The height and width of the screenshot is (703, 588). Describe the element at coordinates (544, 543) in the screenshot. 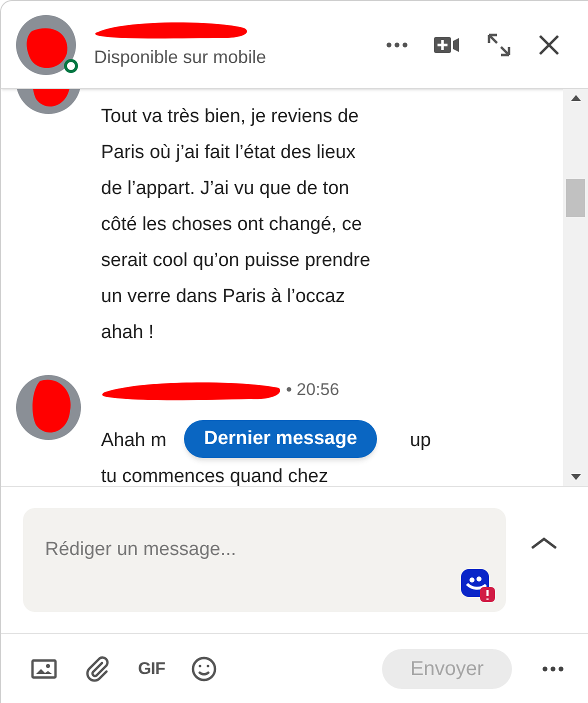

I see `collapse-icon` at that location.